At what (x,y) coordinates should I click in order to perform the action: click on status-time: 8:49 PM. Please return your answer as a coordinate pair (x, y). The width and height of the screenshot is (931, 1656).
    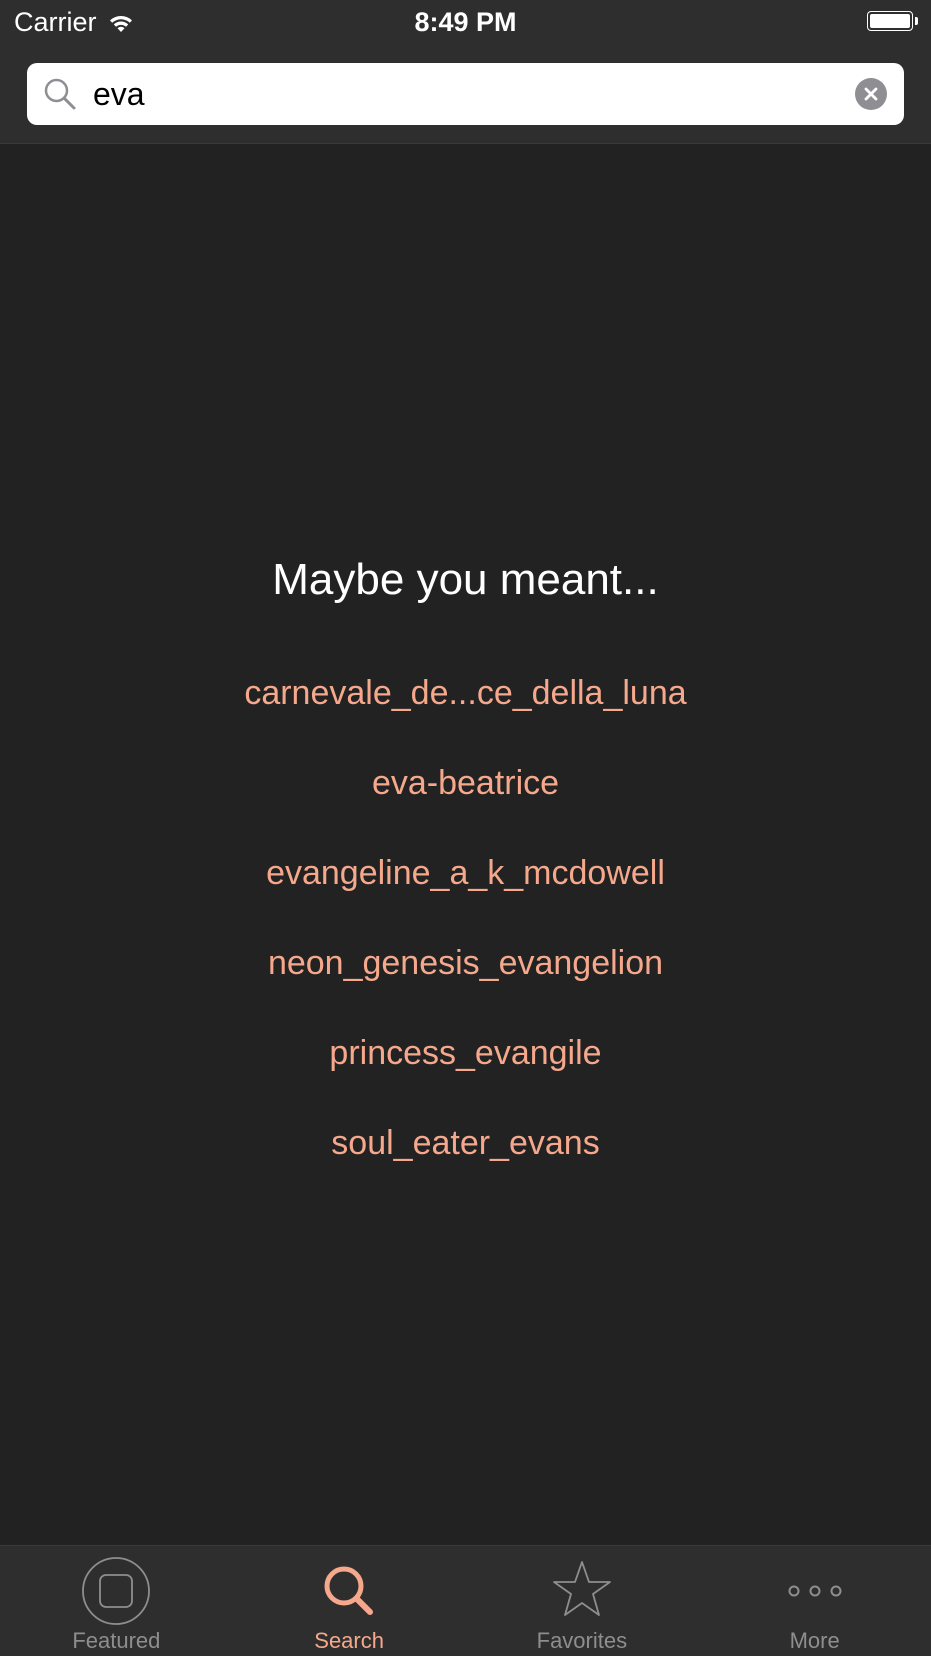
    Looking at the image, I should click on (465, 22).